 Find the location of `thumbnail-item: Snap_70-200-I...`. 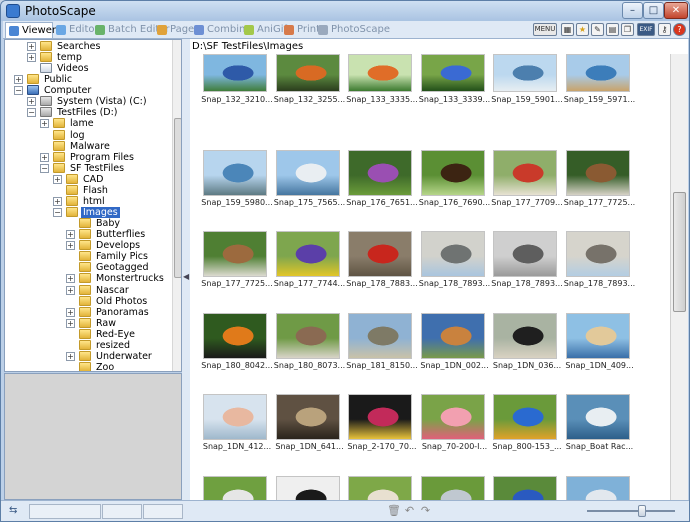

thumbnail-item: Snap_70-200-I... is located at coordinates (453, 420).